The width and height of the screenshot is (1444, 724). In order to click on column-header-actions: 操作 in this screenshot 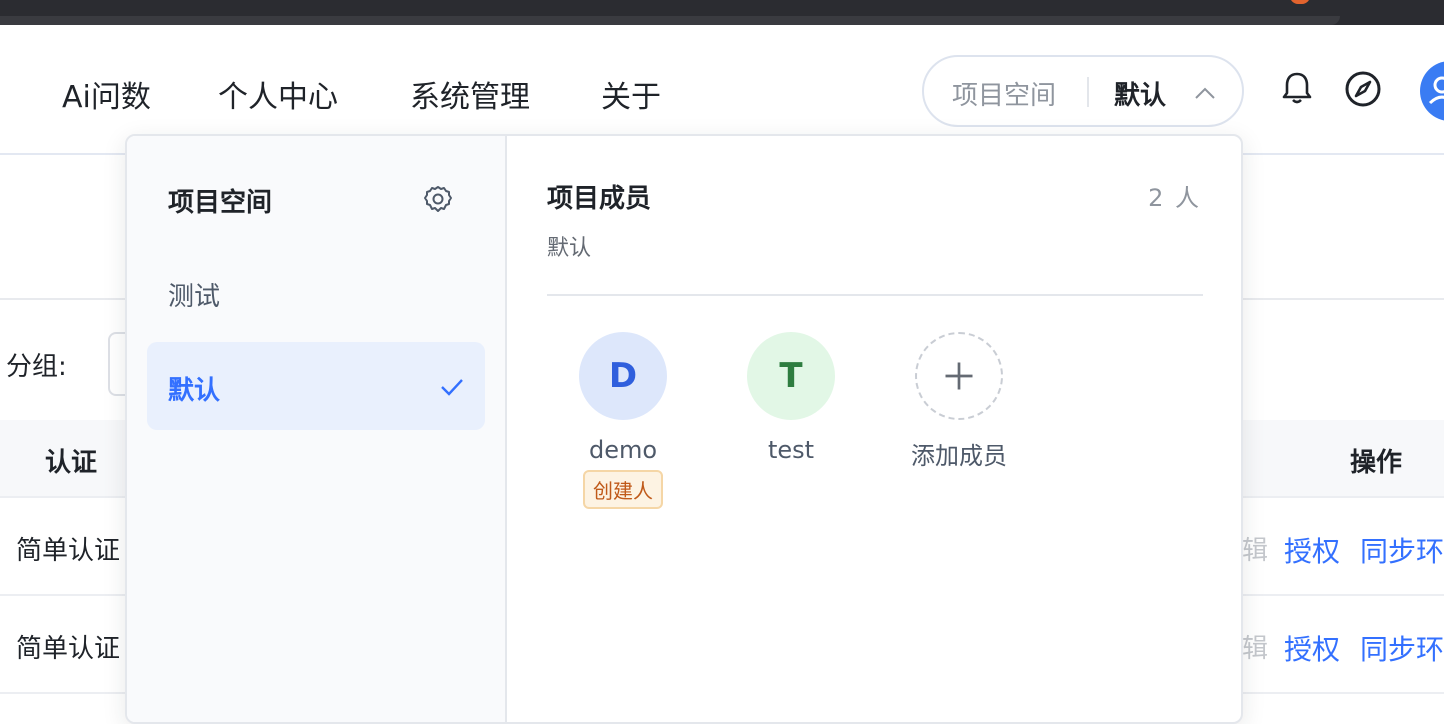, I will do `click(1376, 463)`.